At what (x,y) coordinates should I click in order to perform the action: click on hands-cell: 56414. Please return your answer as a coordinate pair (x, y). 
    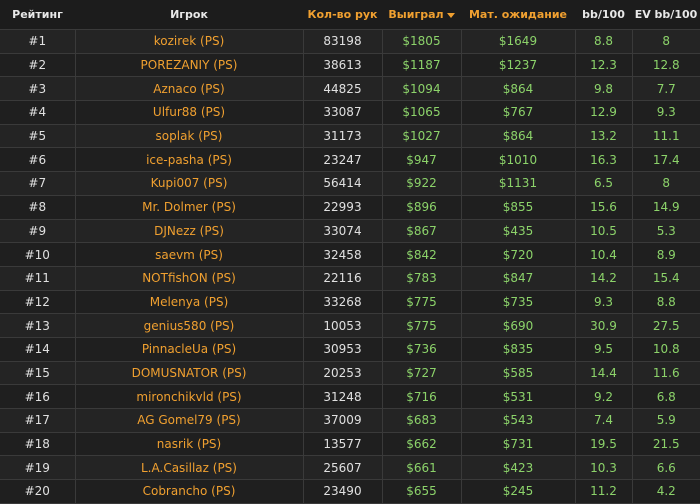
    Looking at the image, I should click on (343, 183).